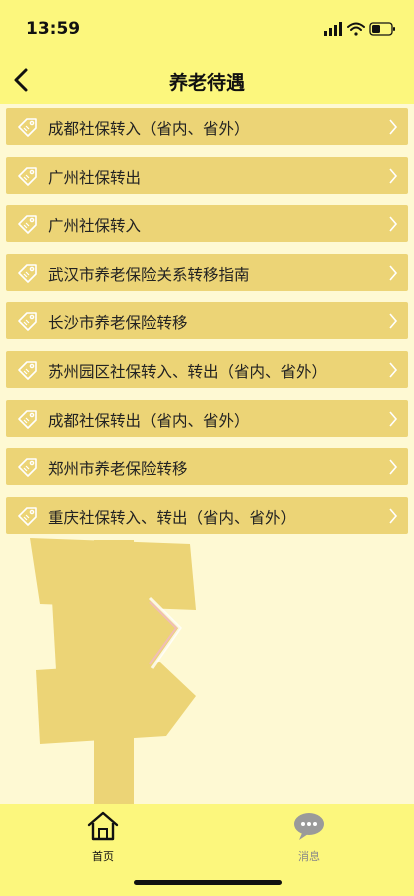 The height and width of the screenshot is (896, 414). Describe the element at coordinates (207, 224) in the screenshot. I see `list-item: 广州社保转入` at that location.